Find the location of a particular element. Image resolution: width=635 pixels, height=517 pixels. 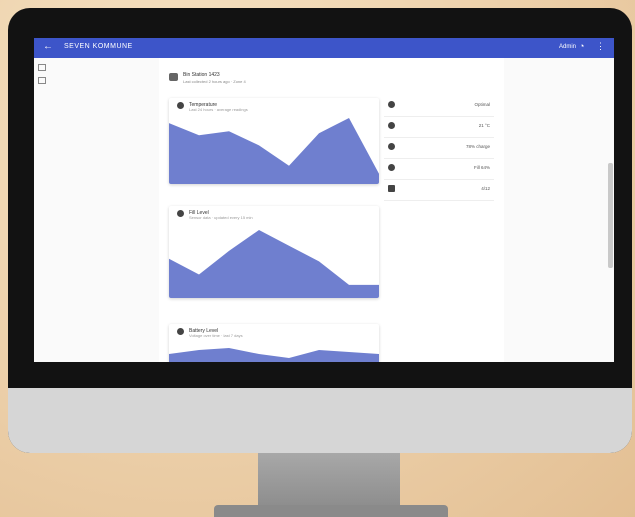

calendar-icon is located at coordinates (391, 188).